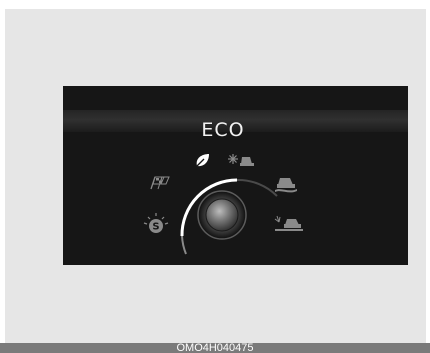 This screenshot has width=430, height=353. What do you see at coordinates (222, 215) in the screenshot?
I see `dial-knob` at bounding box center [222, 215].